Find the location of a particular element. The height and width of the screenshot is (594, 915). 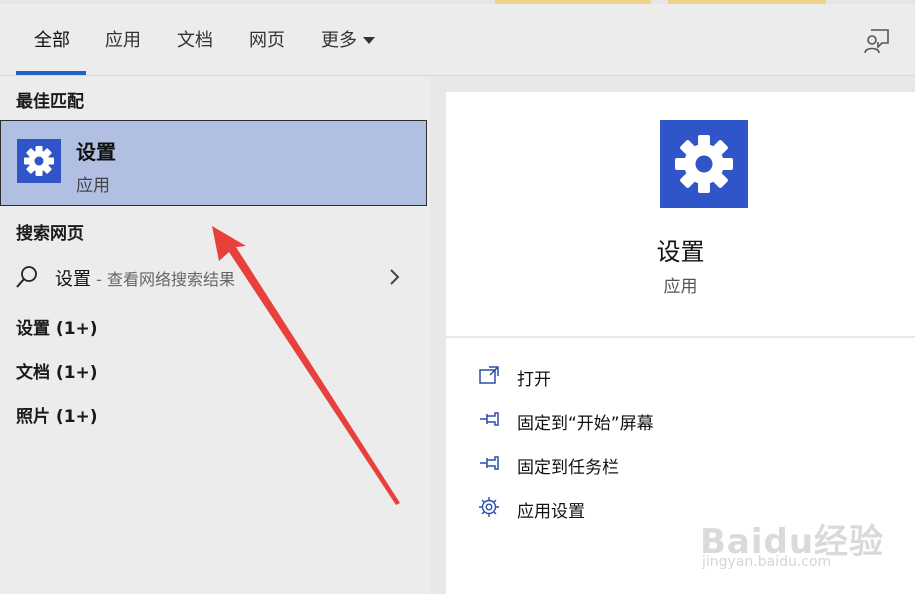

action-open: 打开 is located at coordinates (680, 376).